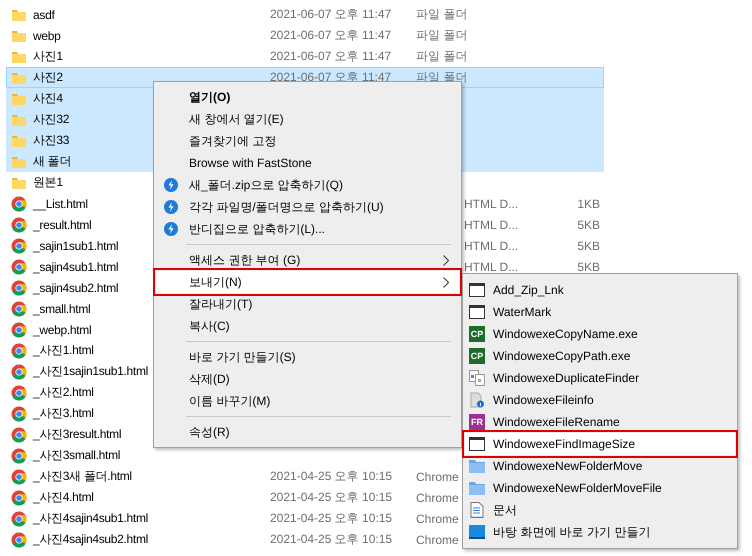 The width and height of the screenshot is (752, 556). Describe the element at coordinates (90, 539) in the screenshot. I see `file-name: _사진4sajin4sub2.html` at that location.